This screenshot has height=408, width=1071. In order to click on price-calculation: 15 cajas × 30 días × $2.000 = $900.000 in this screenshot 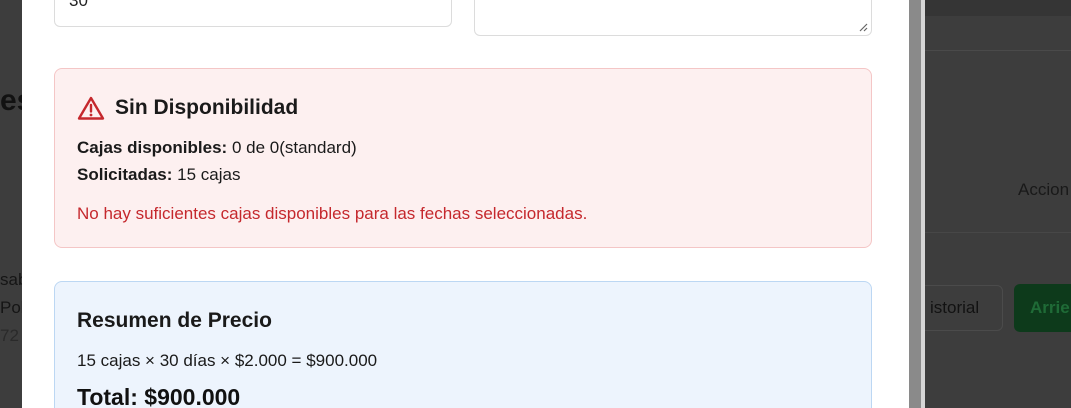, I will do `click(227, 360)`.